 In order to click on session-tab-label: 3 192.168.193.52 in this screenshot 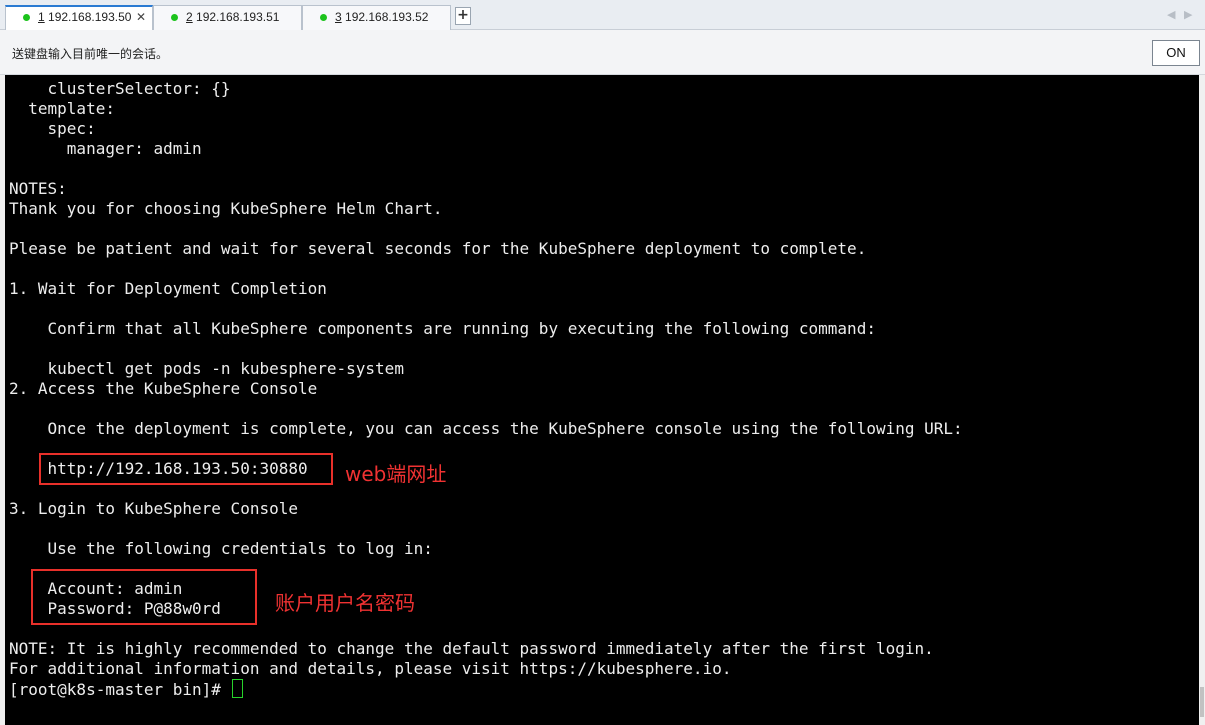, I will do `click(382, 17)`.